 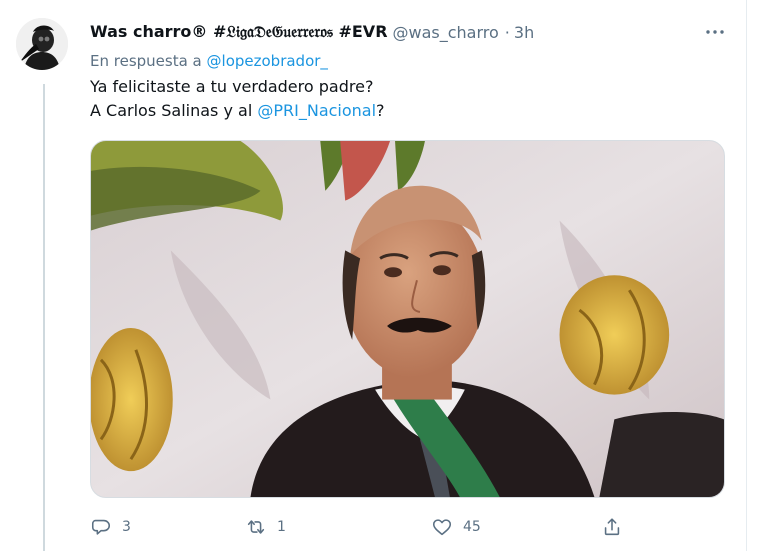 I want to click on avatar, so click(x=42, y=44).